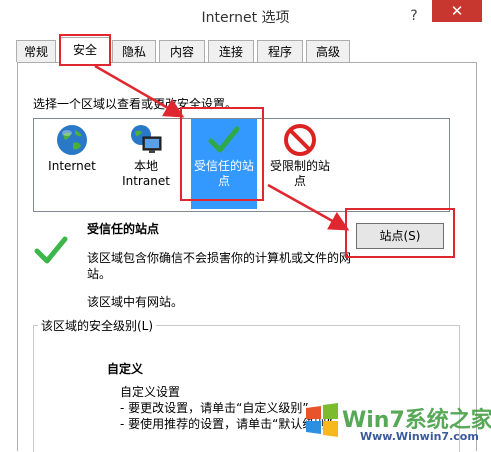 The width and height of the screenshot is (491, 452). What do you see at coordinates (139, 91) in the screenshot?
I see `arrow-tab-to-zone` at bounding box center [139, 91].